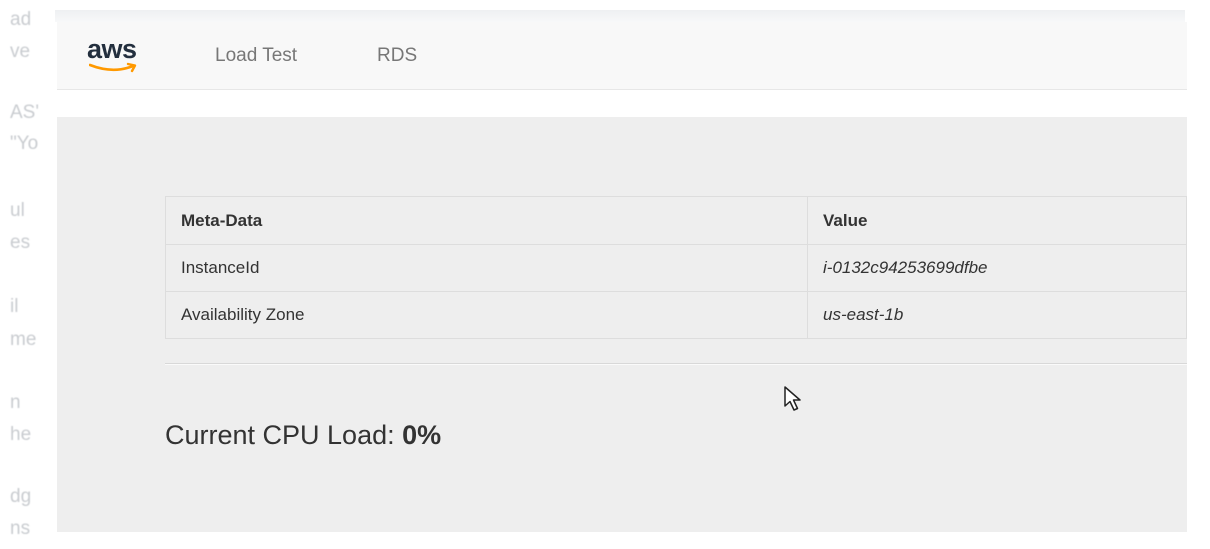 This screenshot has width=1210, height=549. Describe the element at coordinates (792, 398) in the screenshot. I see `mouse-pointer-icon` at that location.